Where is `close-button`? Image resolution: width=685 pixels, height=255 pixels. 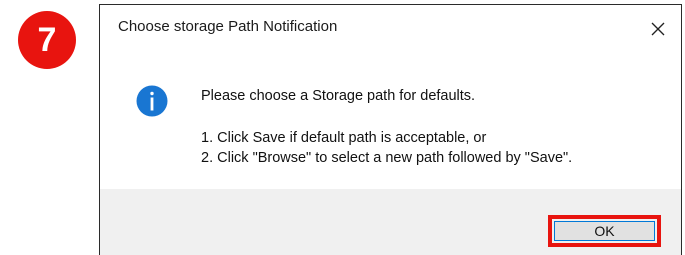
close-button is located at coordinates (658, 29).